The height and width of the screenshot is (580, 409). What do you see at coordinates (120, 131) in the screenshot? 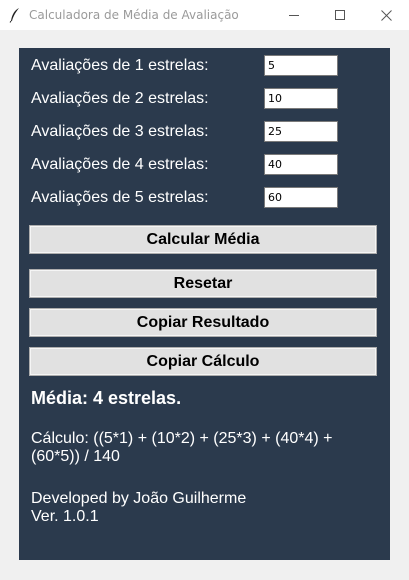
I see `rating-3-label: Avaliações de 3 estrelas:` at bounding box center [120, 131].